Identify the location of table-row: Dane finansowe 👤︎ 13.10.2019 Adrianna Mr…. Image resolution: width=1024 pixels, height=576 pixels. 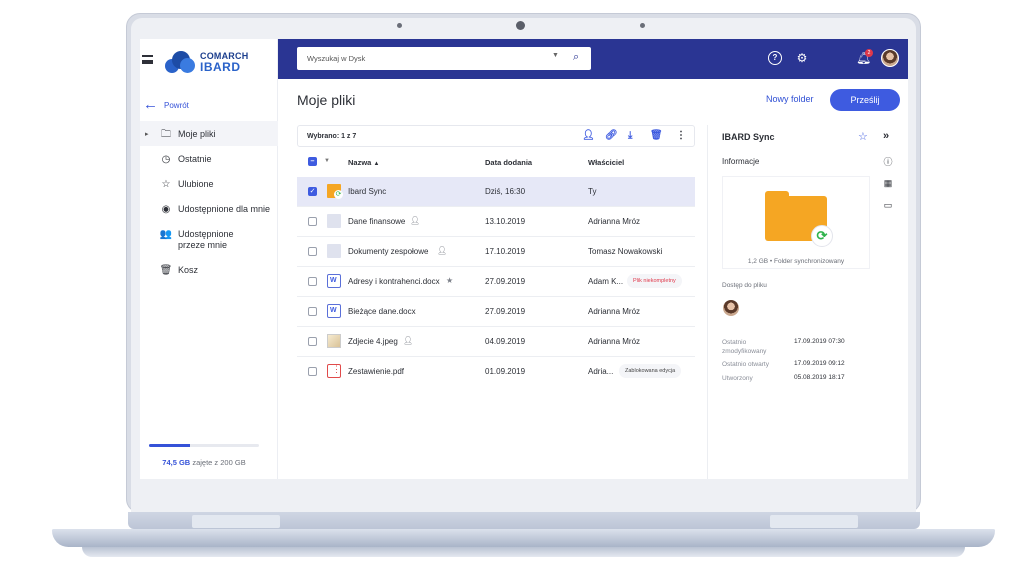
(496, 222).